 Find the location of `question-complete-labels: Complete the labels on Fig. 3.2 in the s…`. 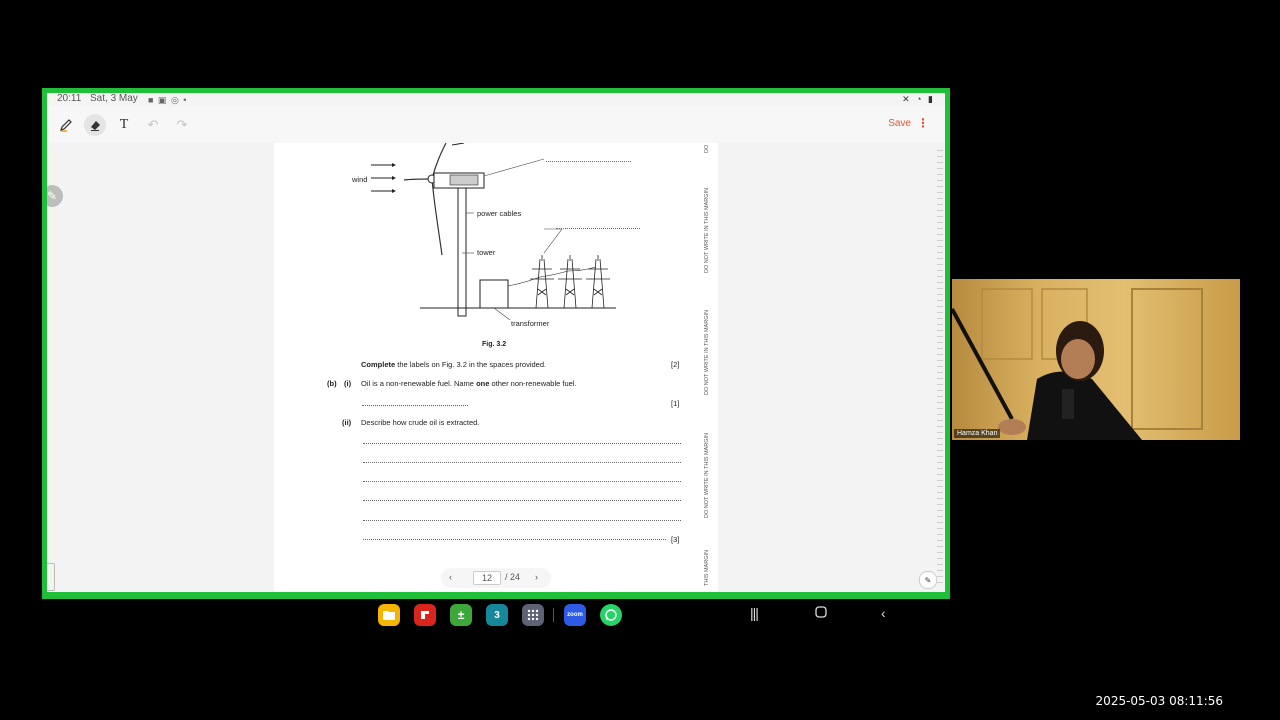

question-complete-labels: Complete the labels on Fig. 3.2 in the s… is located at coordinates (454, 364).